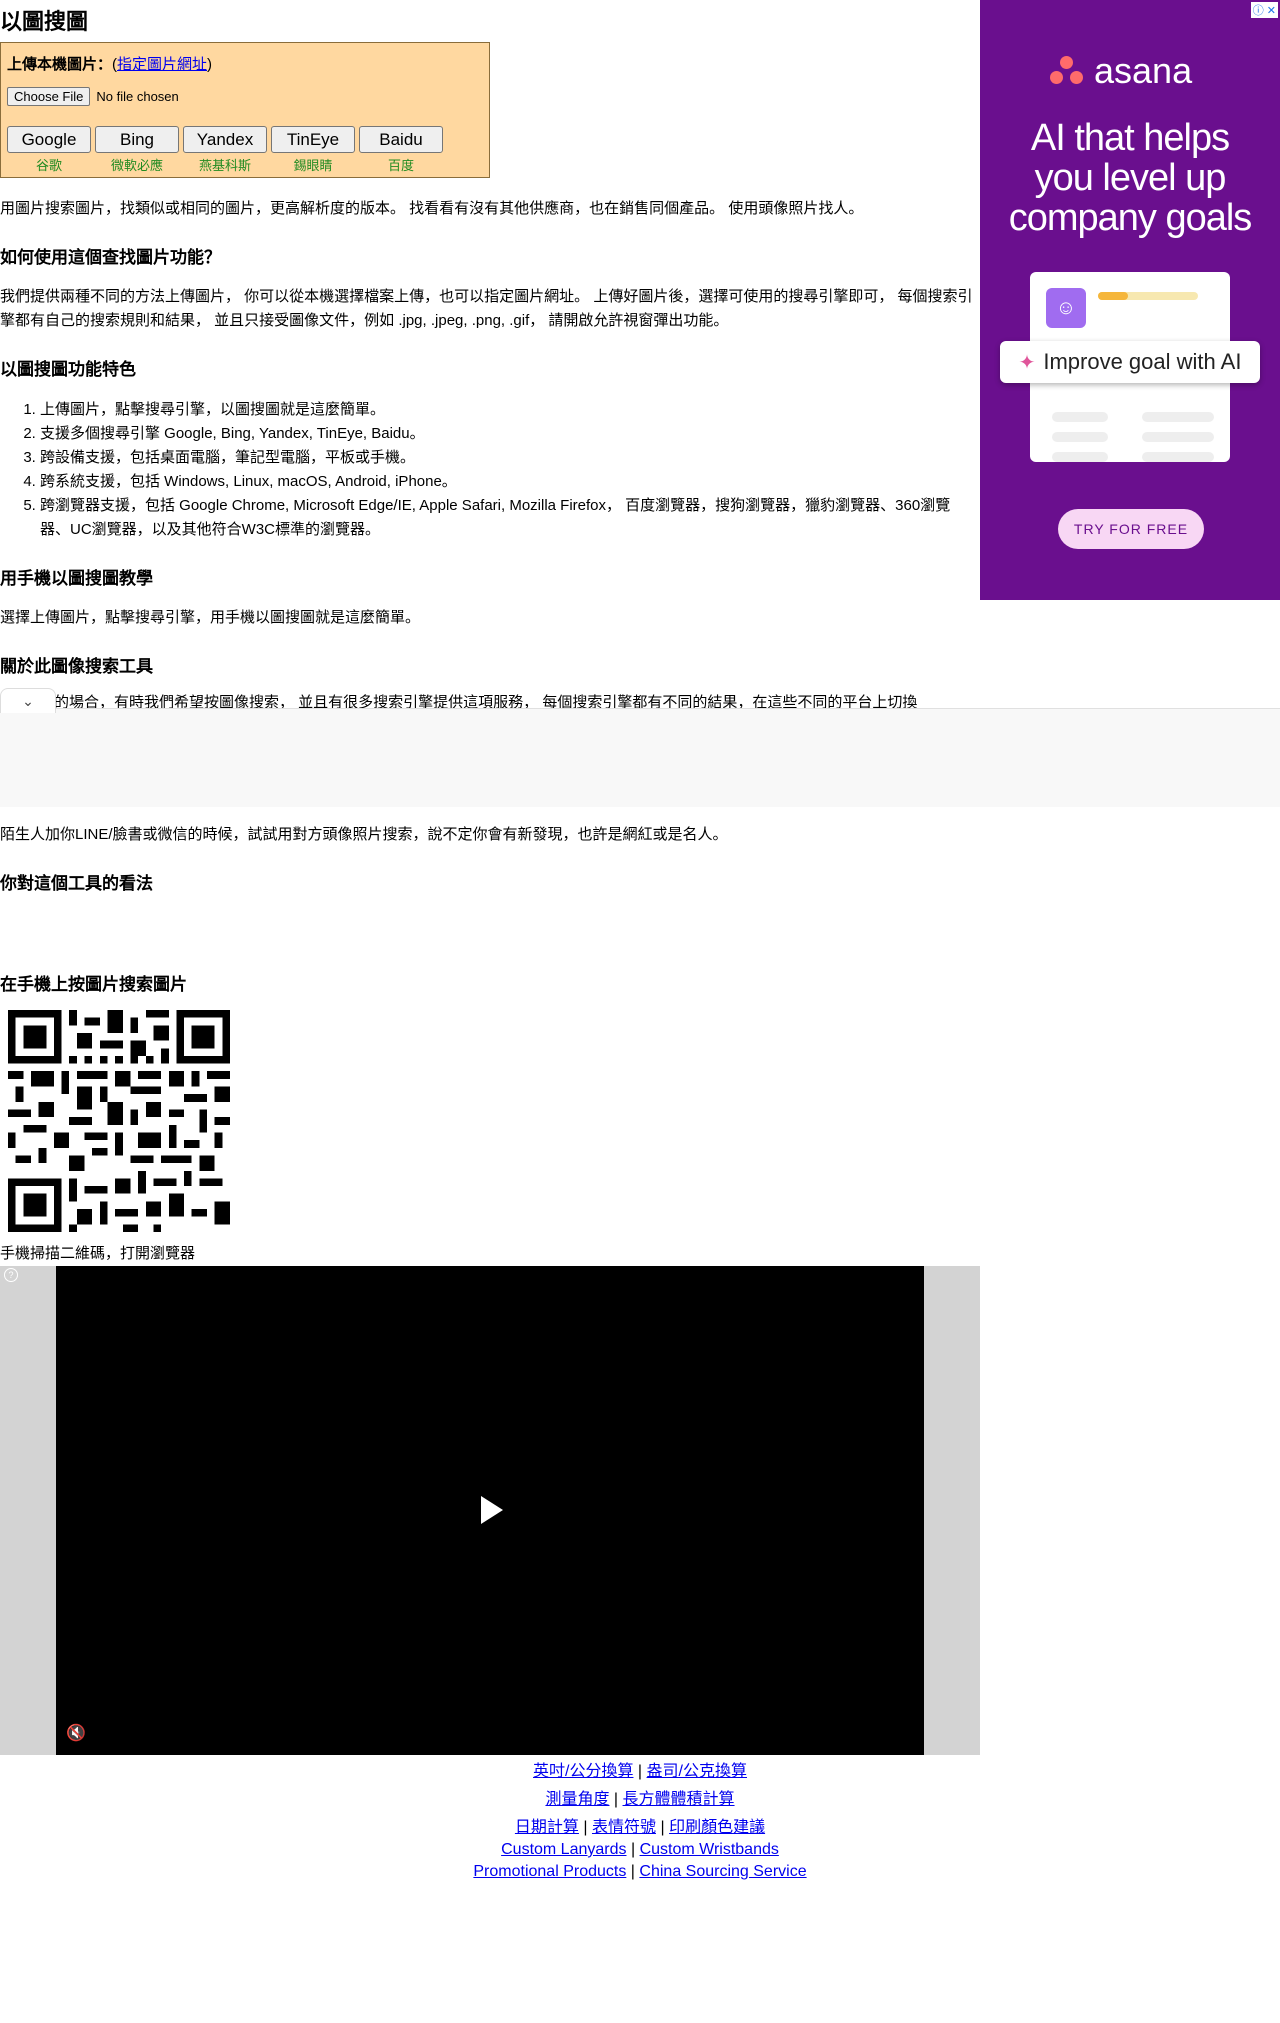 Image resolution: width=1280 pixels, height=2023 pixels. Describe the element at coordinates (313, 139) in the screenshot. I see `tineye-button: TinEye` at that location.